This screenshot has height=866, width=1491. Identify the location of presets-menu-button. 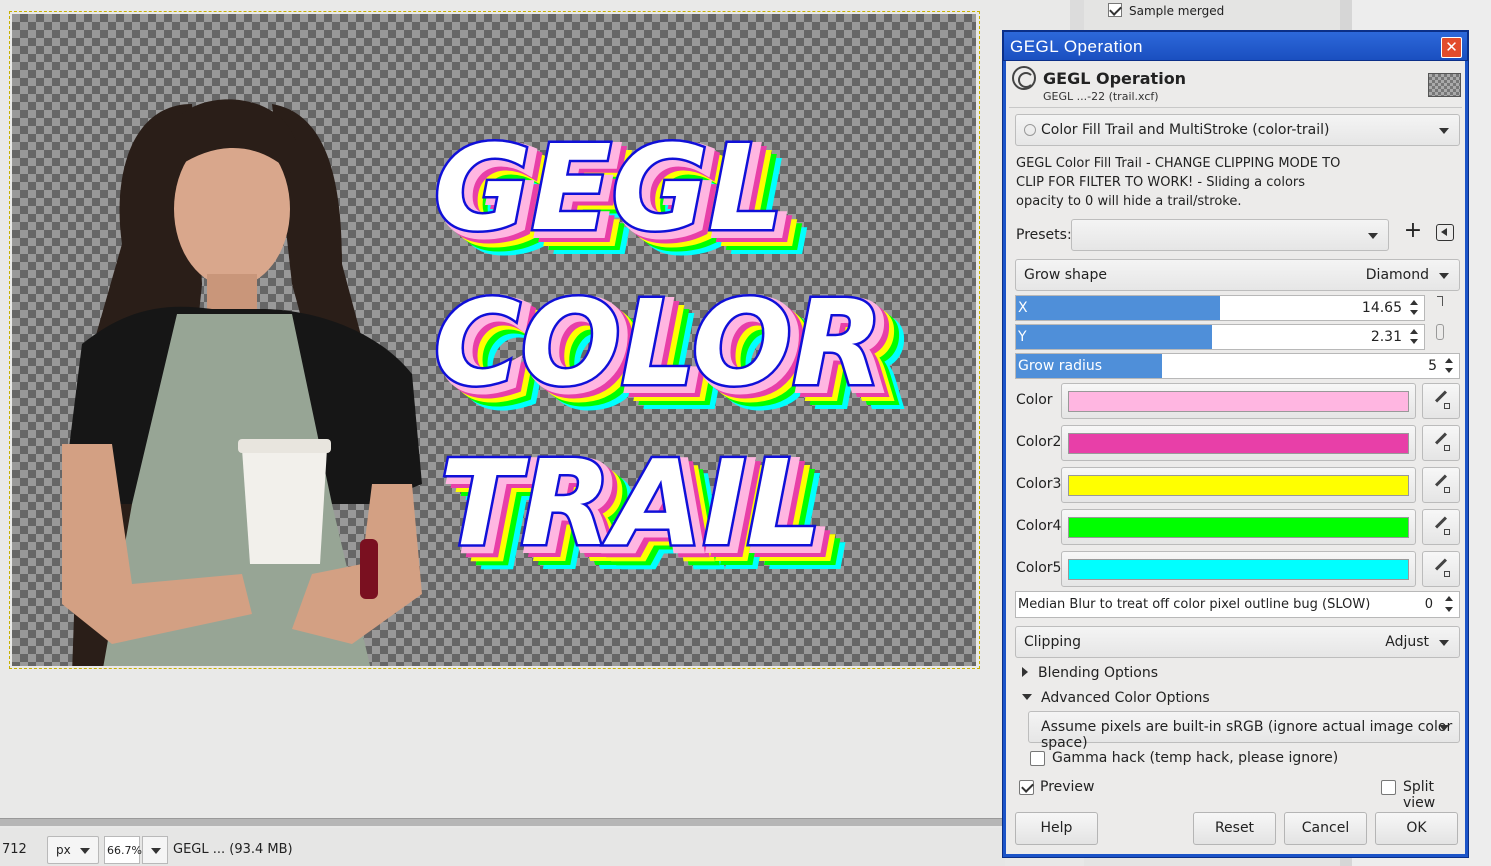
(1445, 232).